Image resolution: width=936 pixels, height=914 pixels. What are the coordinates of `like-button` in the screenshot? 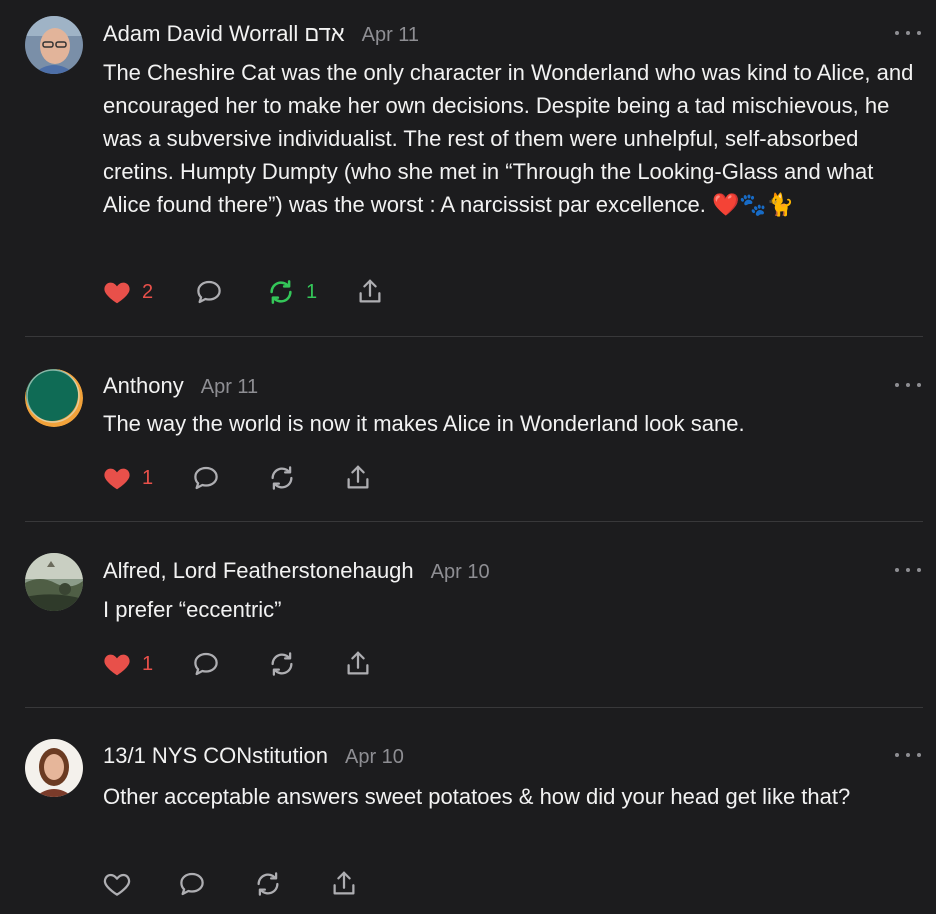 It's located at (117, 884).